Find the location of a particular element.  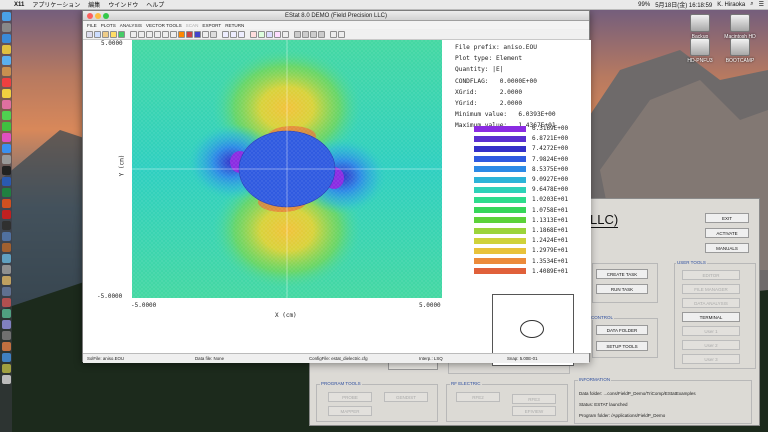

gendist-button: GENDIST is located at coordinates (406, 397).